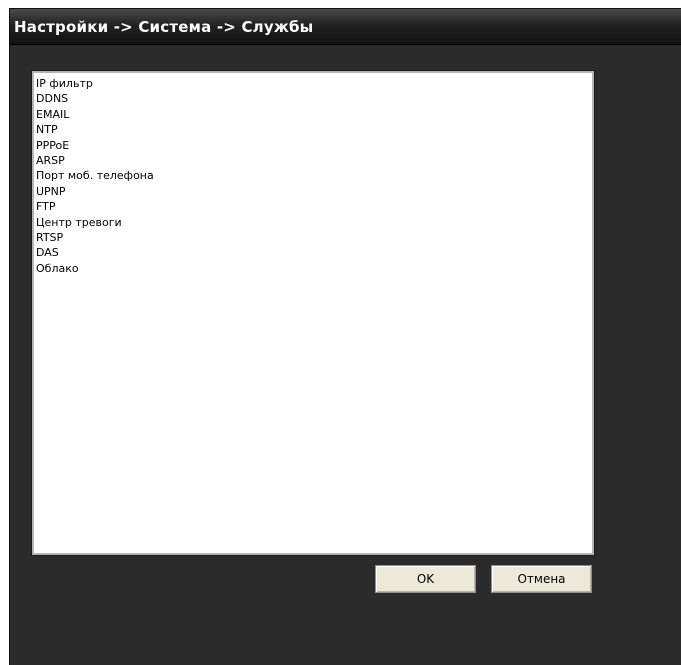  What do you see at coordinates (314, 268) in the screenshot?
I see `service-list-item: Облако` at bounding box center [314, 268].